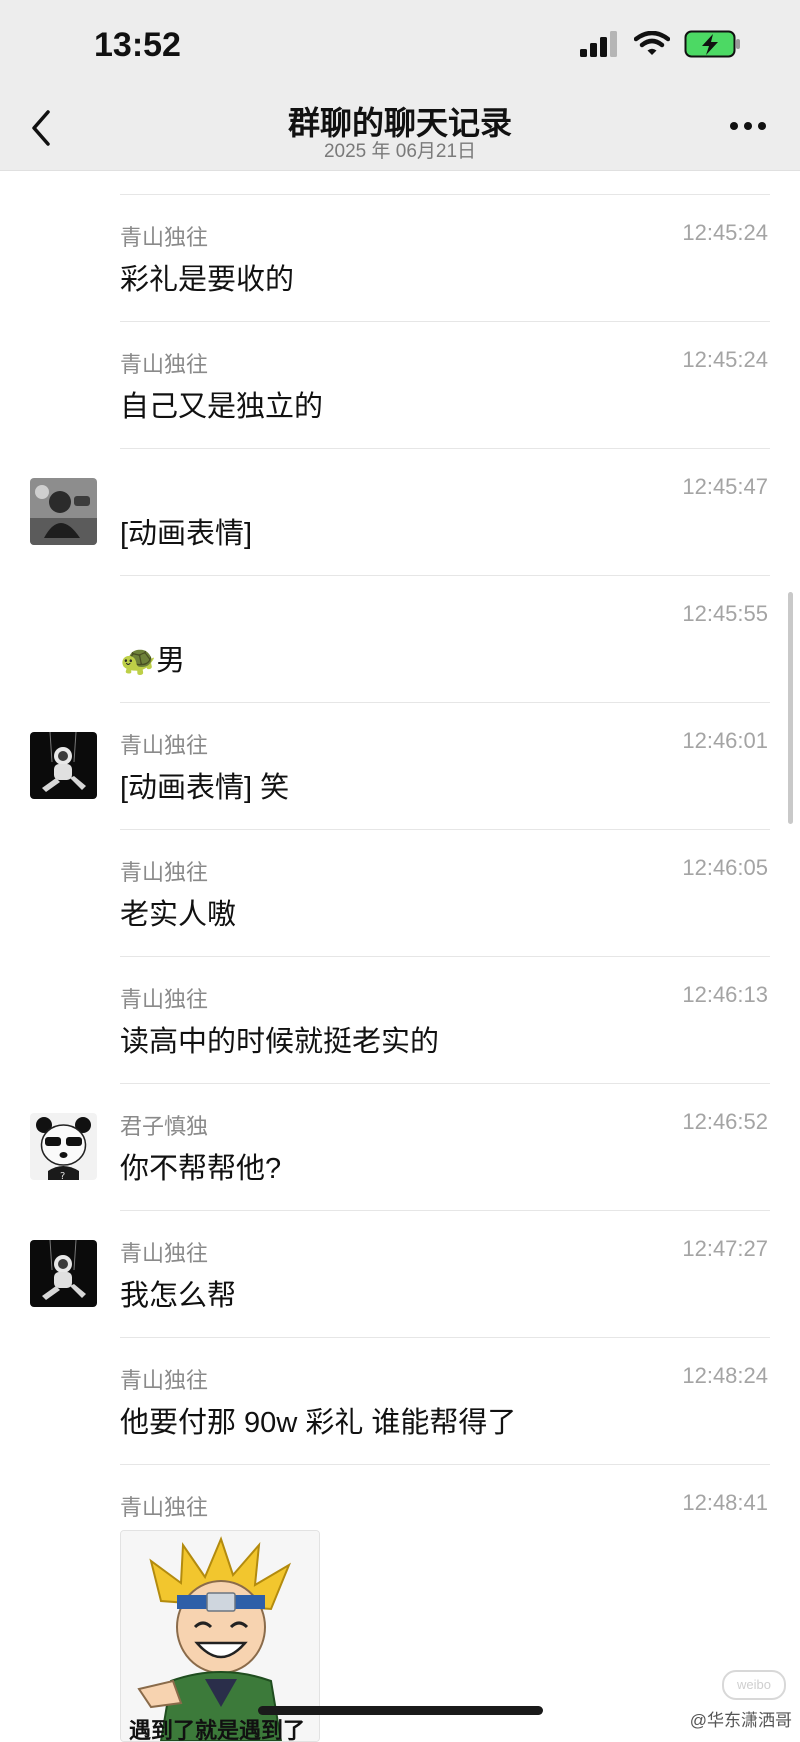 The image size is (800, 1742). I want to click on message-time: 12:47:27, so click(725, 1248).